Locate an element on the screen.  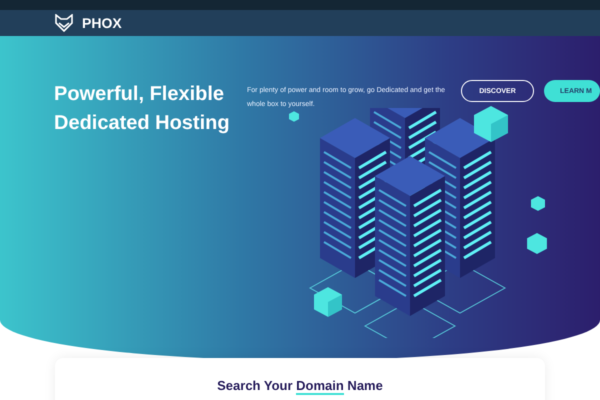
fox-logo-icon is located at coordinates (64, 23).